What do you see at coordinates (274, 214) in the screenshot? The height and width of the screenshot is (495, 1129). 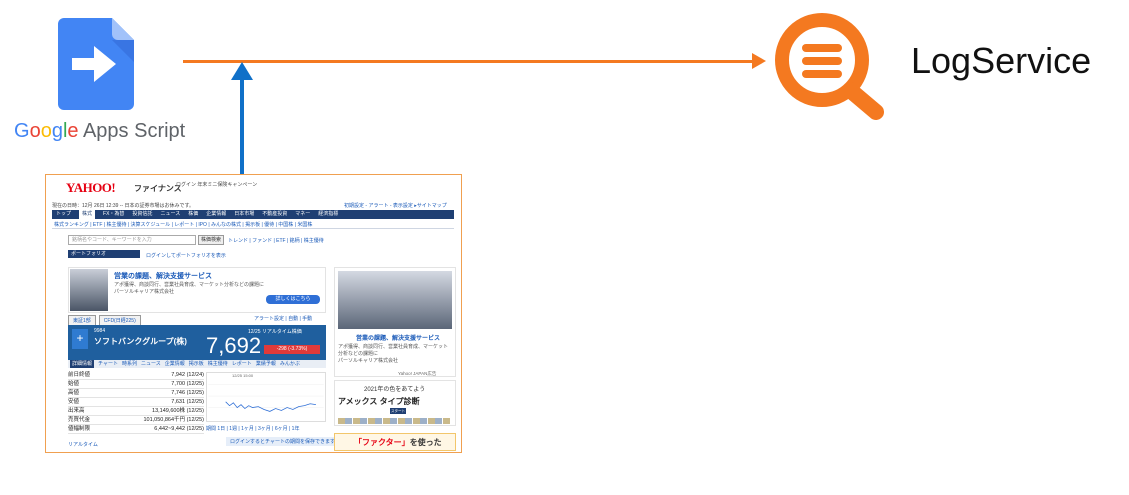 I see `nav-item: 不動産投資` at bounding box center [274, 214].